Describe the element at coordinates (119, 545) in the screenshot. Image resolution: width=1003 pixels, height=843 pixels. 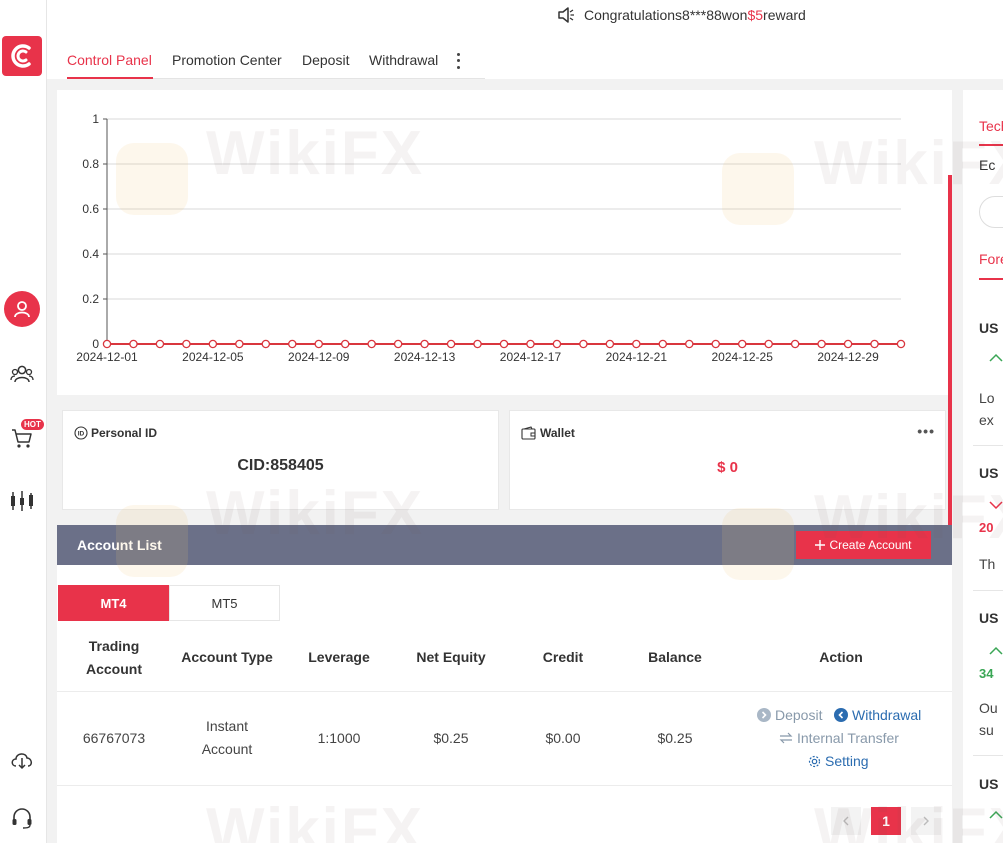
I see `account-list-title: Account List` at that location.